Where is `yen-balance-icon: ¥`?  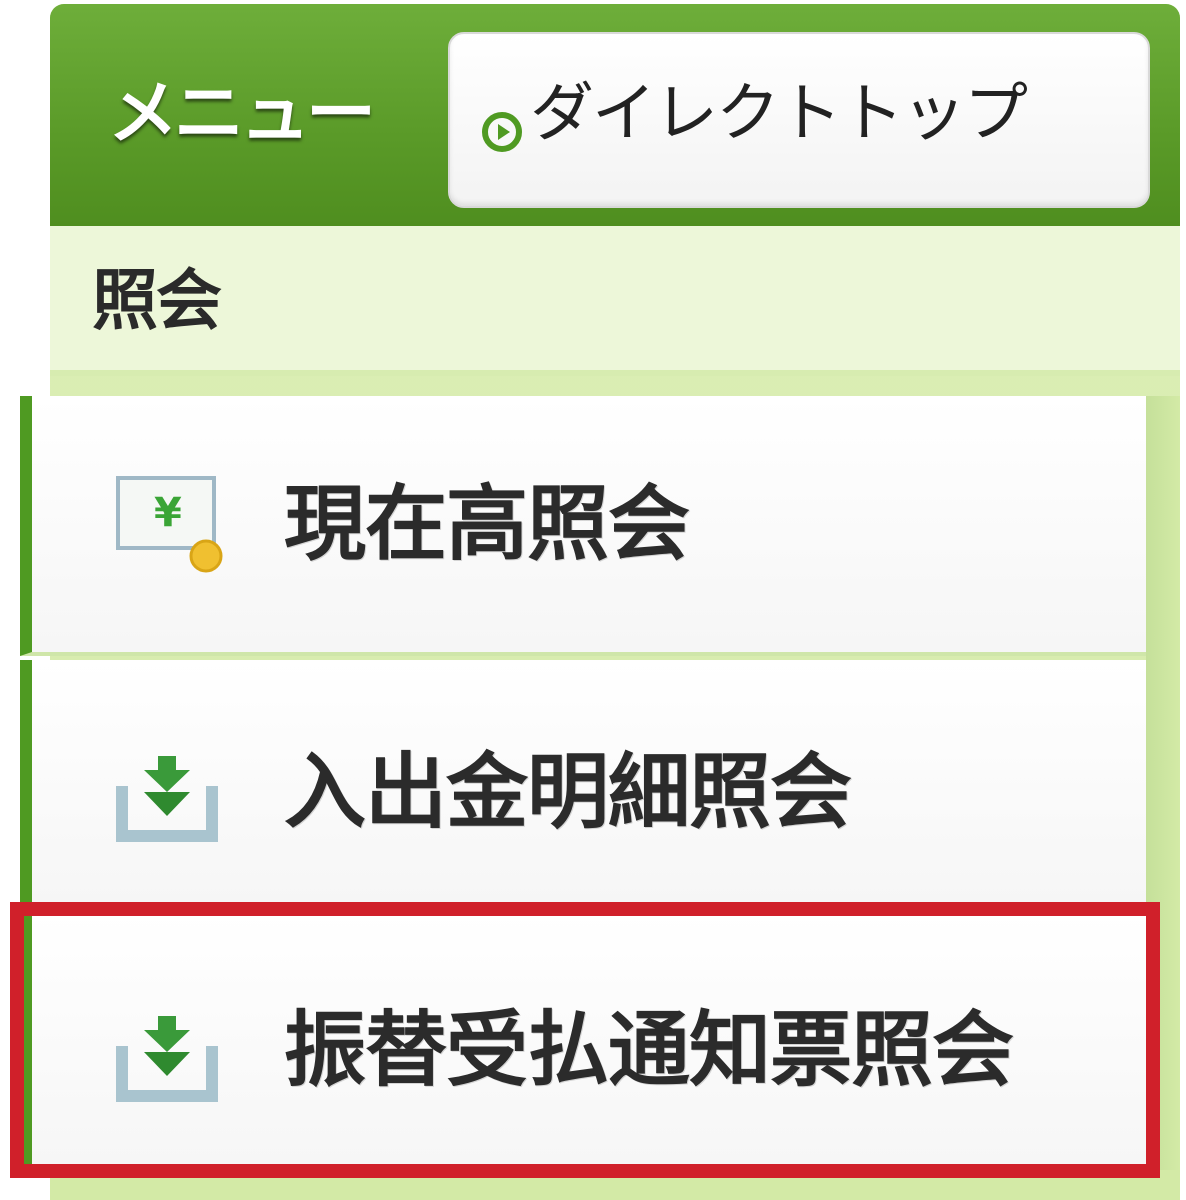 yen-balance-icon: ¥ is located at coordinates (169, 524).